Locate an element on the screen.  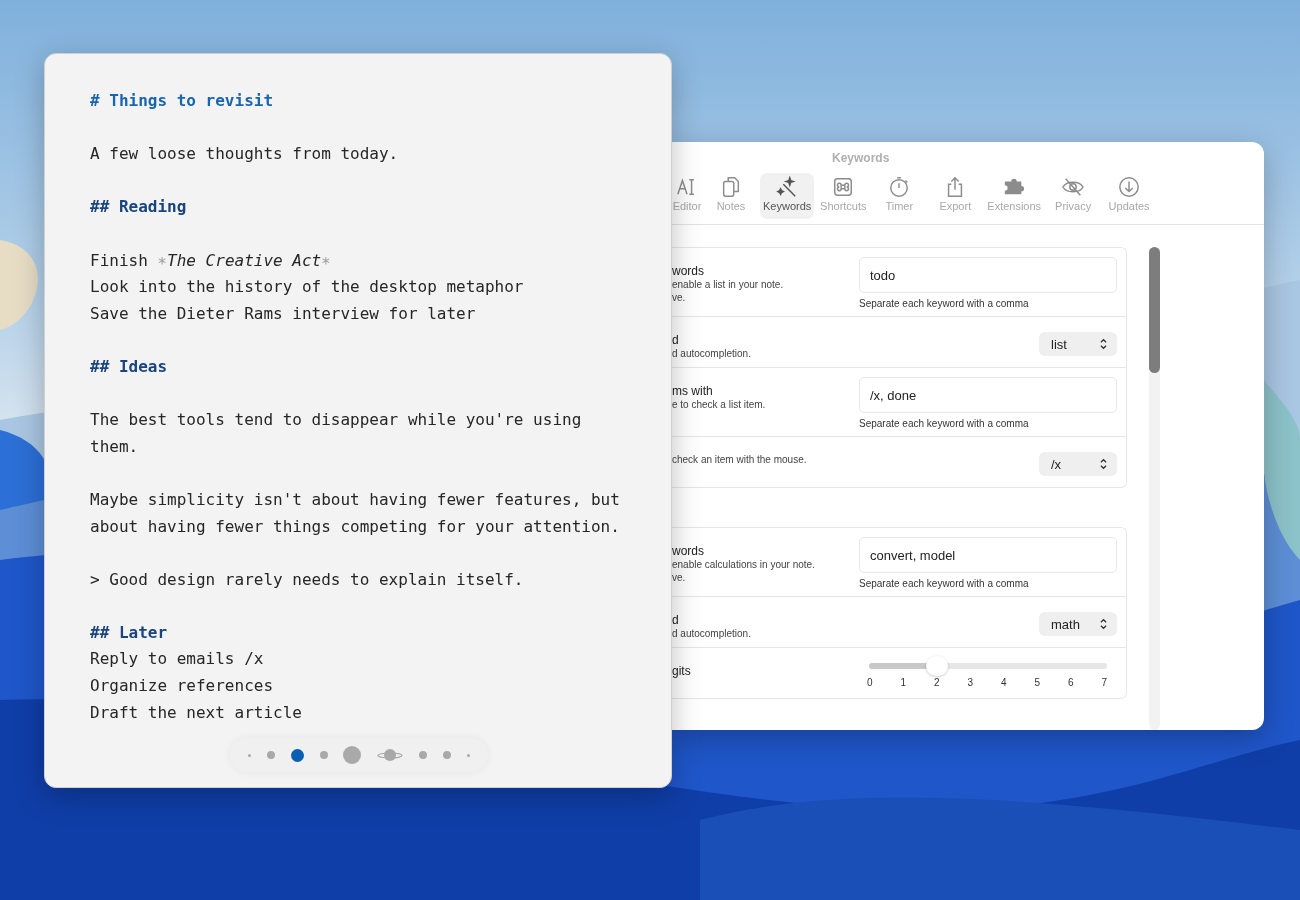
subheading: ## Reading is located at coordinates (138, 207).